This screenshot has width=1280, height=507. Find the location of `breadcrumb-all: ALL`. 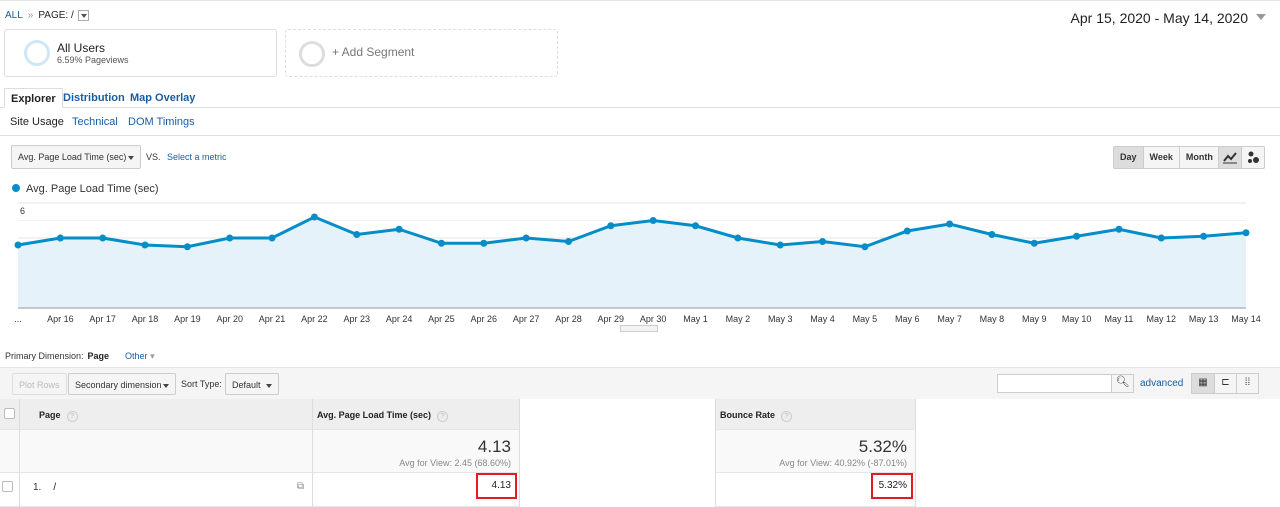

breadcrumb-all: ALL is located at coordinates (14, 15).